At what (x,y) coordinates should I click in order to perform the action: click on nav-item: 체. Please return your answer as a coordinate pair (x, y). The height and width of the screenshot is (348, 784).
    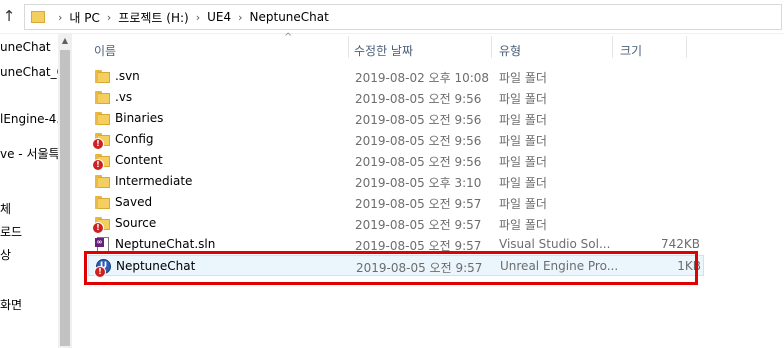
    Looking at the image, I should click on (29, 208).